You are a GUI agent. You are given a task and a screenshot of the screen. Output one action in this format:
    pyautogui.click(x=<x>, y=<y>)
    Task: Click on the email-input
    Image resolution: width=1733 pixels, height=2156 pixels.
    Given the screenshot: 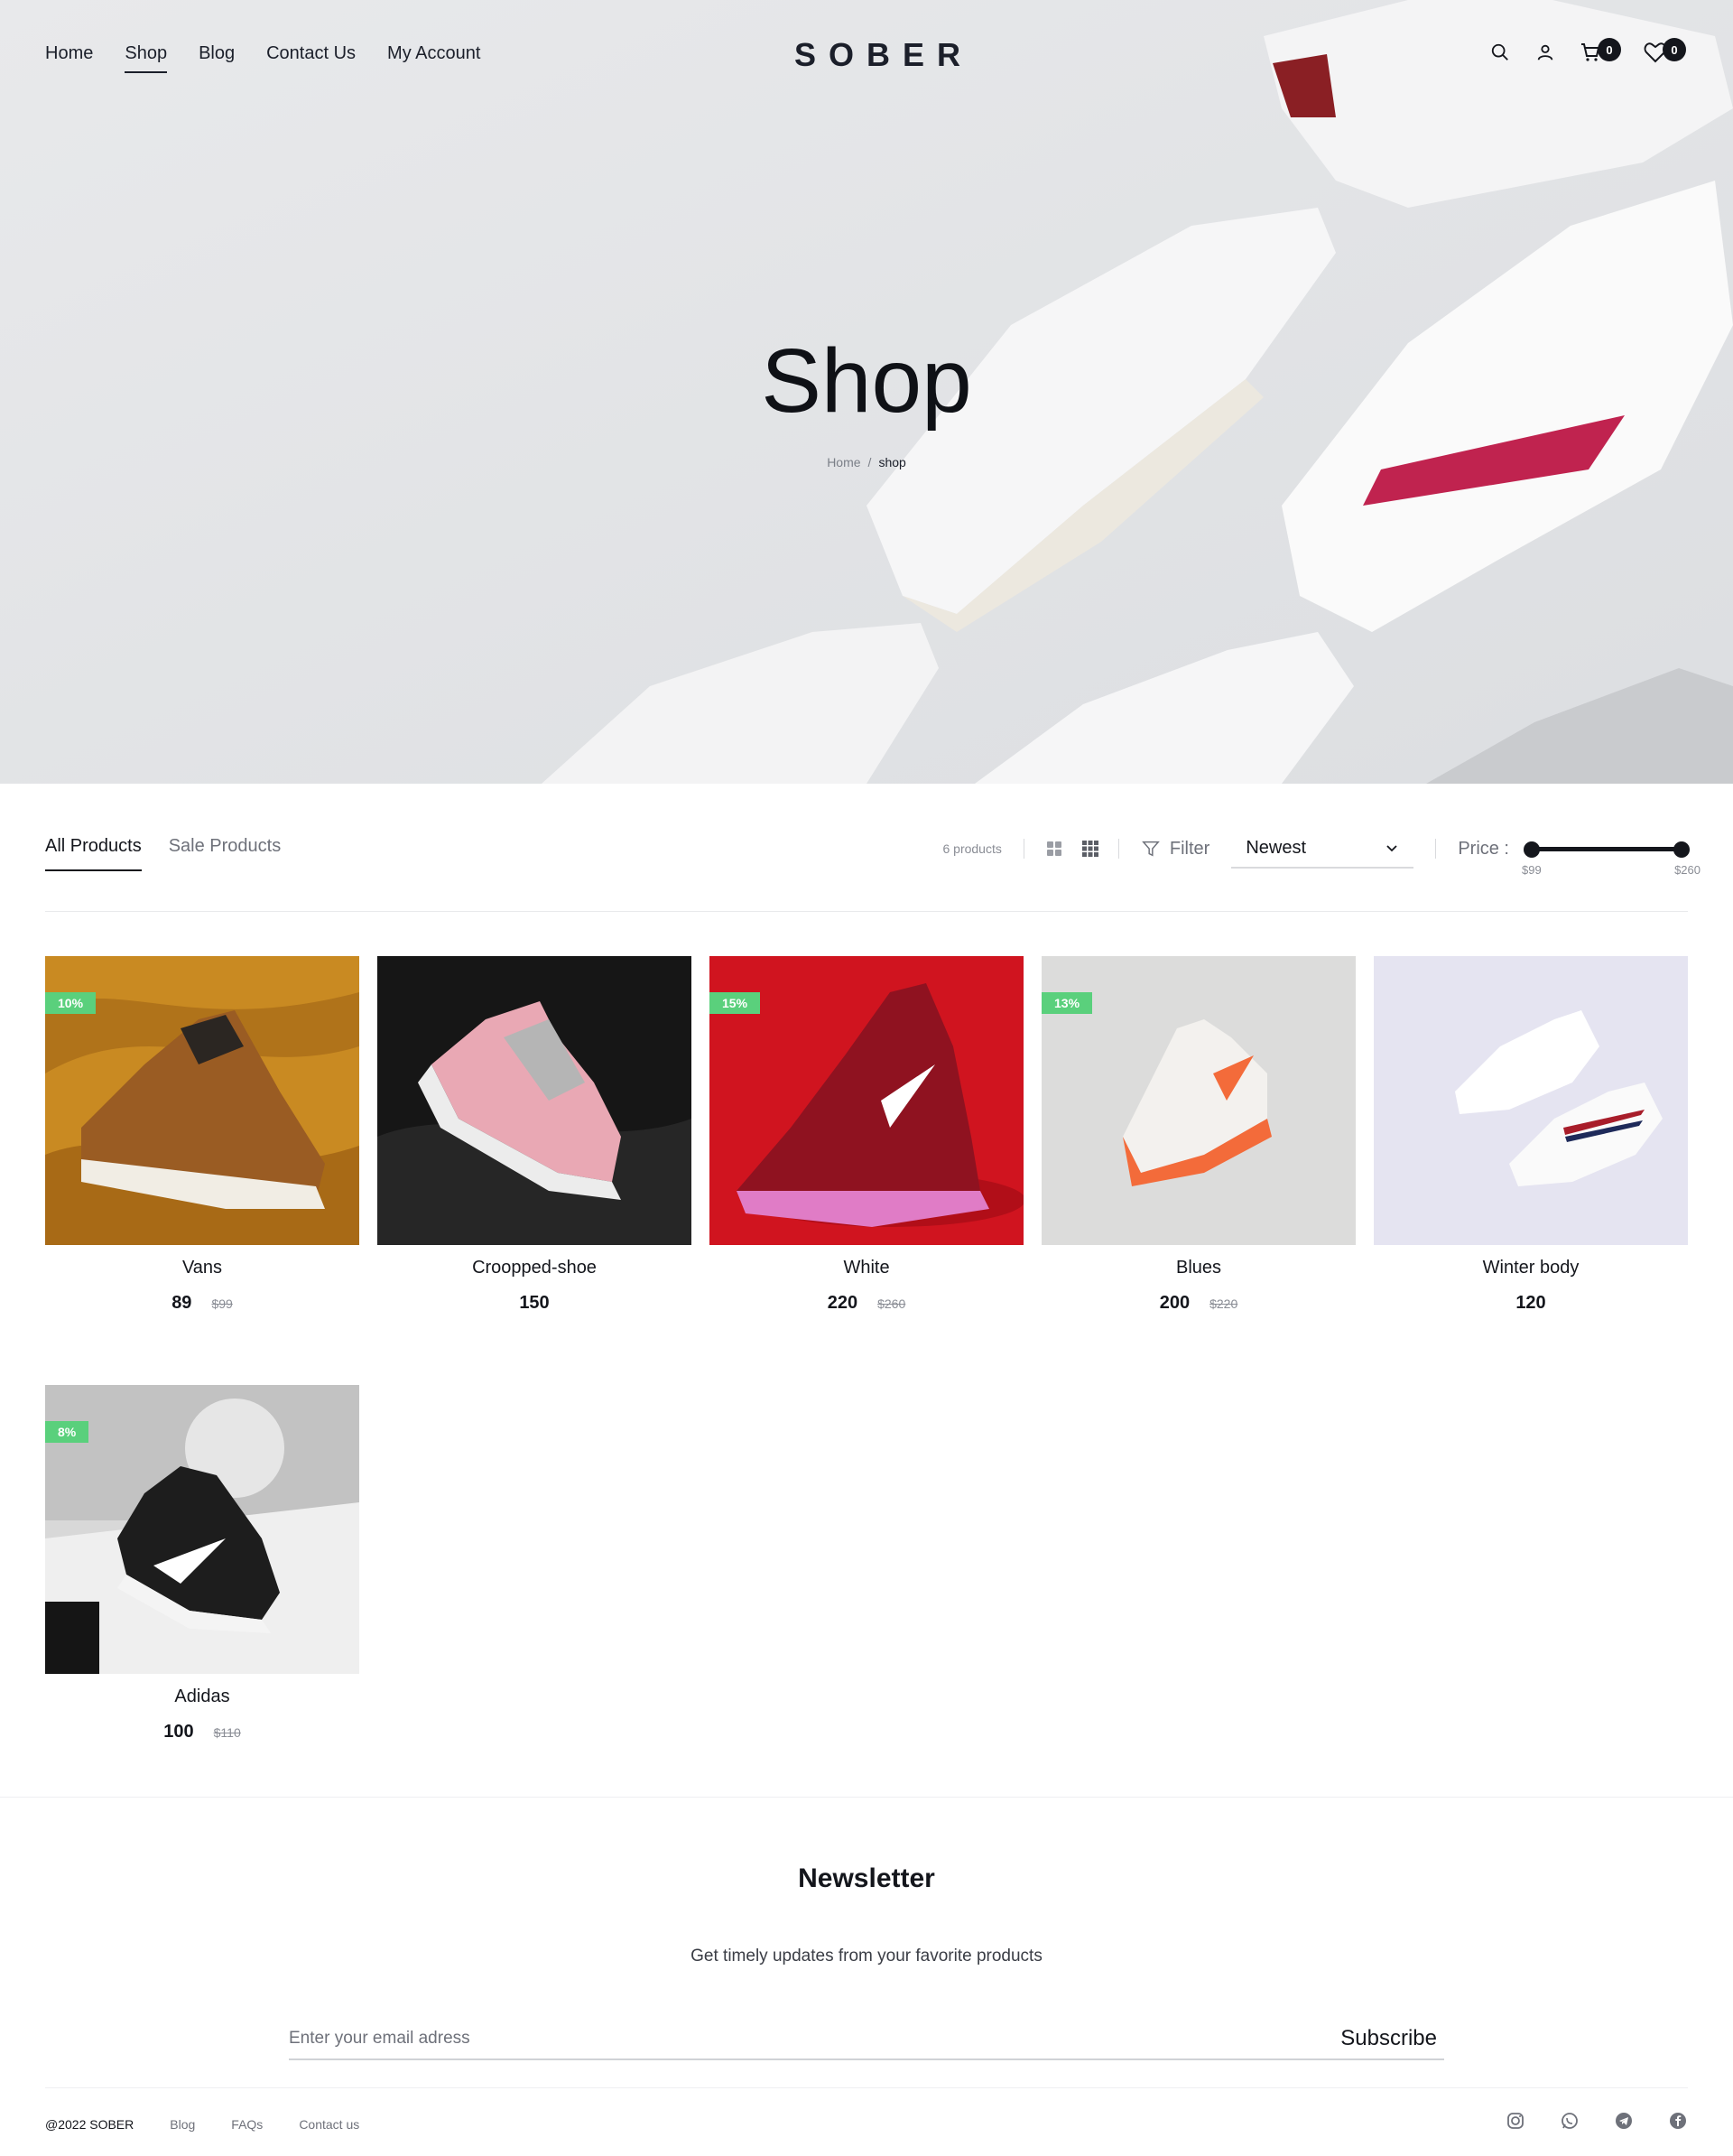 What is the action you would take?
    pyautogui.click(x=695, y=2039)
    